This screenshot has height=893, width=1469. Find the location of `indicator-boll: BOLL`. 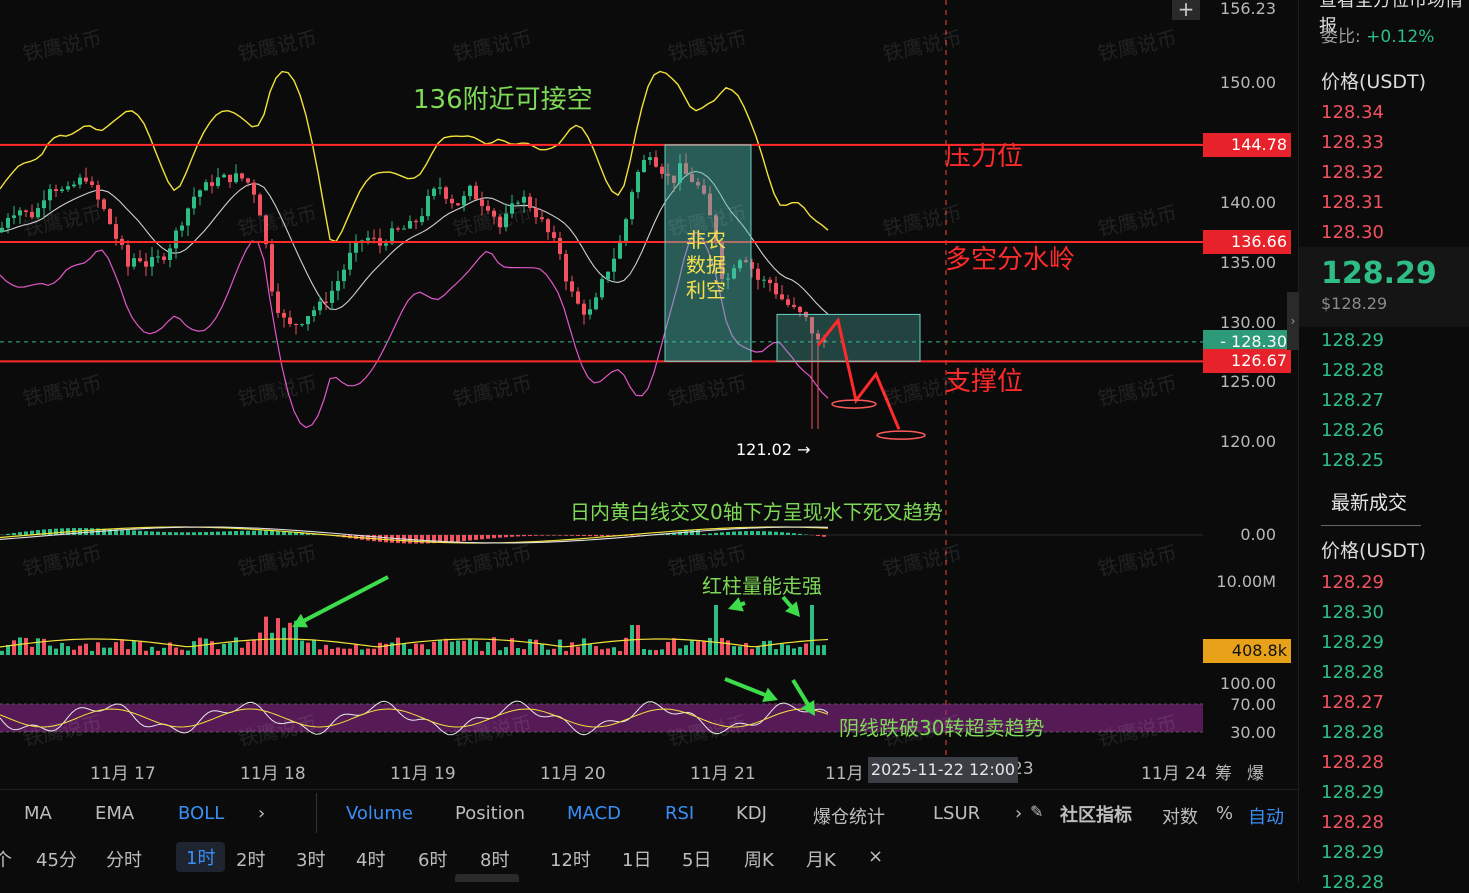

indicator-boll: BOLL is located at coordinates (201, 813).